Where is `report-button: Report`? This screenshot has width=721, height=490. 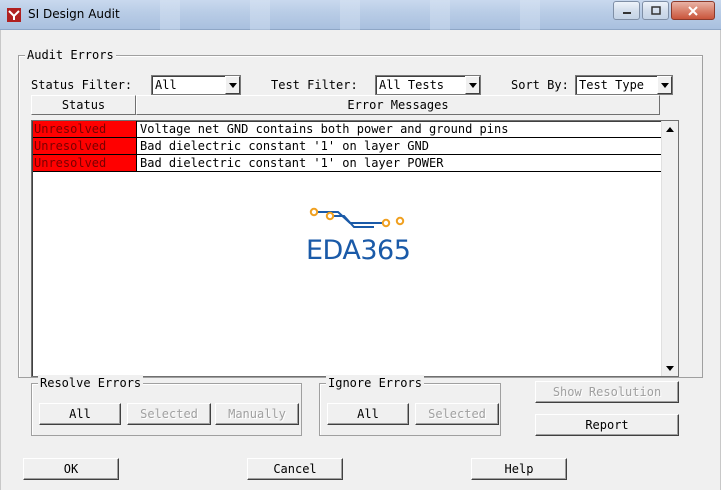
report-button: Report is located at coordinates (607, 425).